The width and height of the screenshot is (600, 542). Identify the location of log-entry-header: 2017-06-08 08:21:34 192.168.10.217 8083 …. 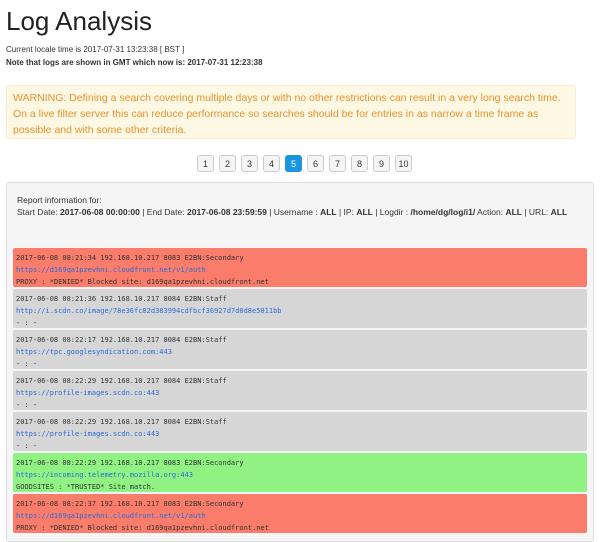
(130, 258).